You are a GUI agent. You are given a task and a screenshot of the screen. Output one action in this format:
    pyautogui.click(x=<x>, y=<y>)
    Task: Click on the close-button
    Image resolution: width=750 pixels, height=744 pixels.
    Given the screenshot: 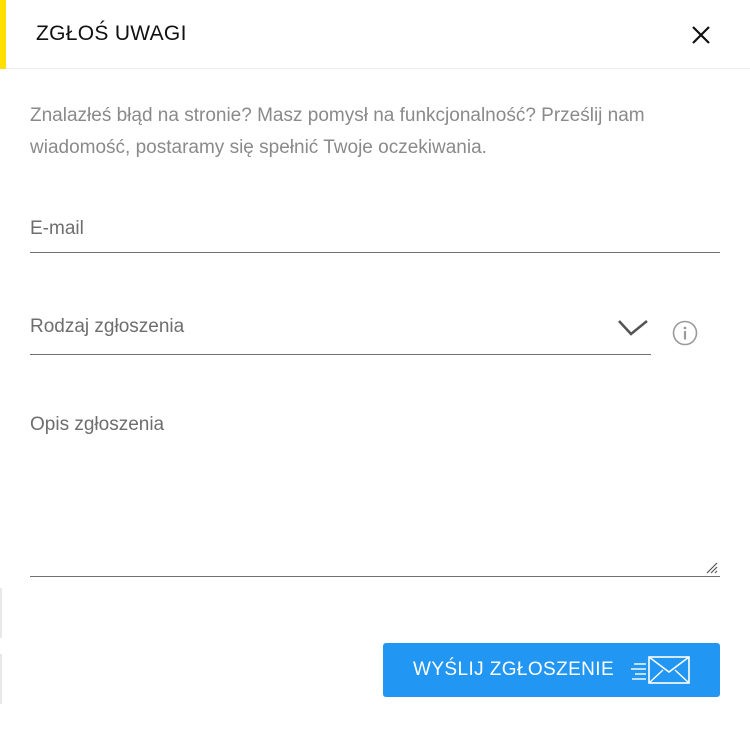 What is the action you would take?
    pyautogui.click(x=701, y=35)
    